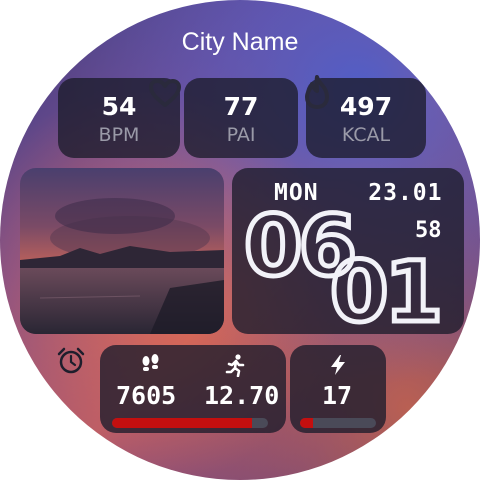  I want to click on steps-progress-bar, so click(190, 423).